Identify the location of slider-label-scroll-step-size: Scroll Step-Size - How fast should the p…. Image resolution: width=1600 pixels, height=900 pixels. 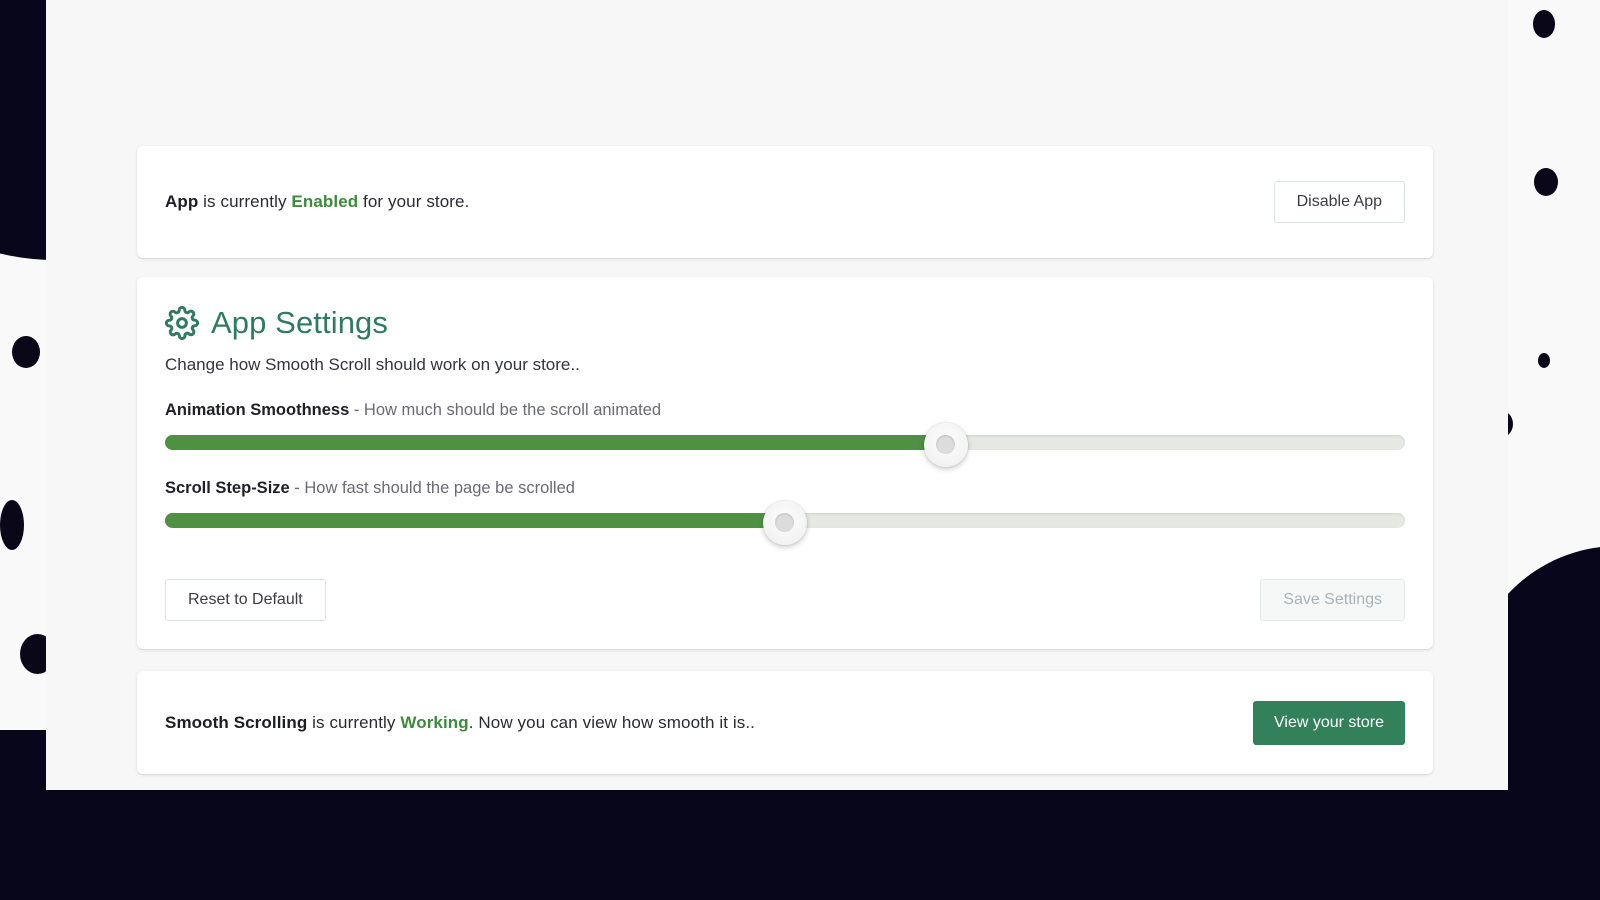
(785, 488).